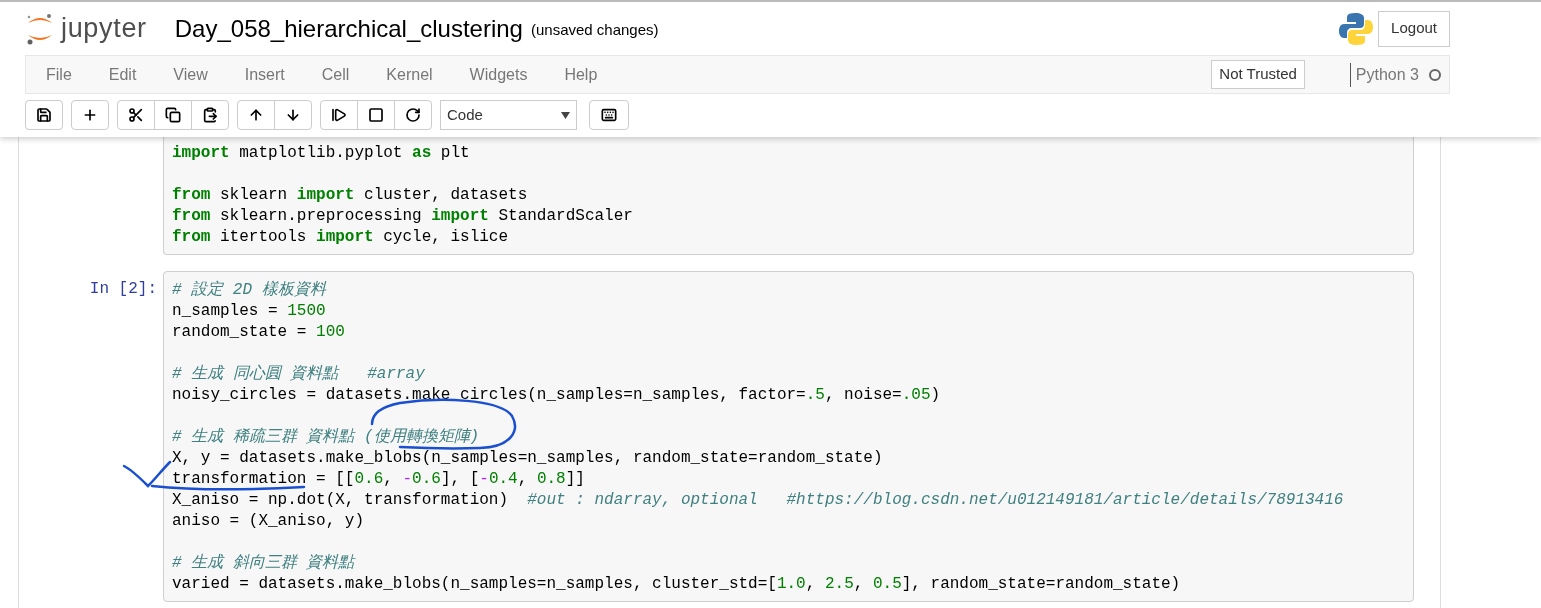 This screenshot has height=608, width=1541. I want to click on cut-button, so click(136, 115).